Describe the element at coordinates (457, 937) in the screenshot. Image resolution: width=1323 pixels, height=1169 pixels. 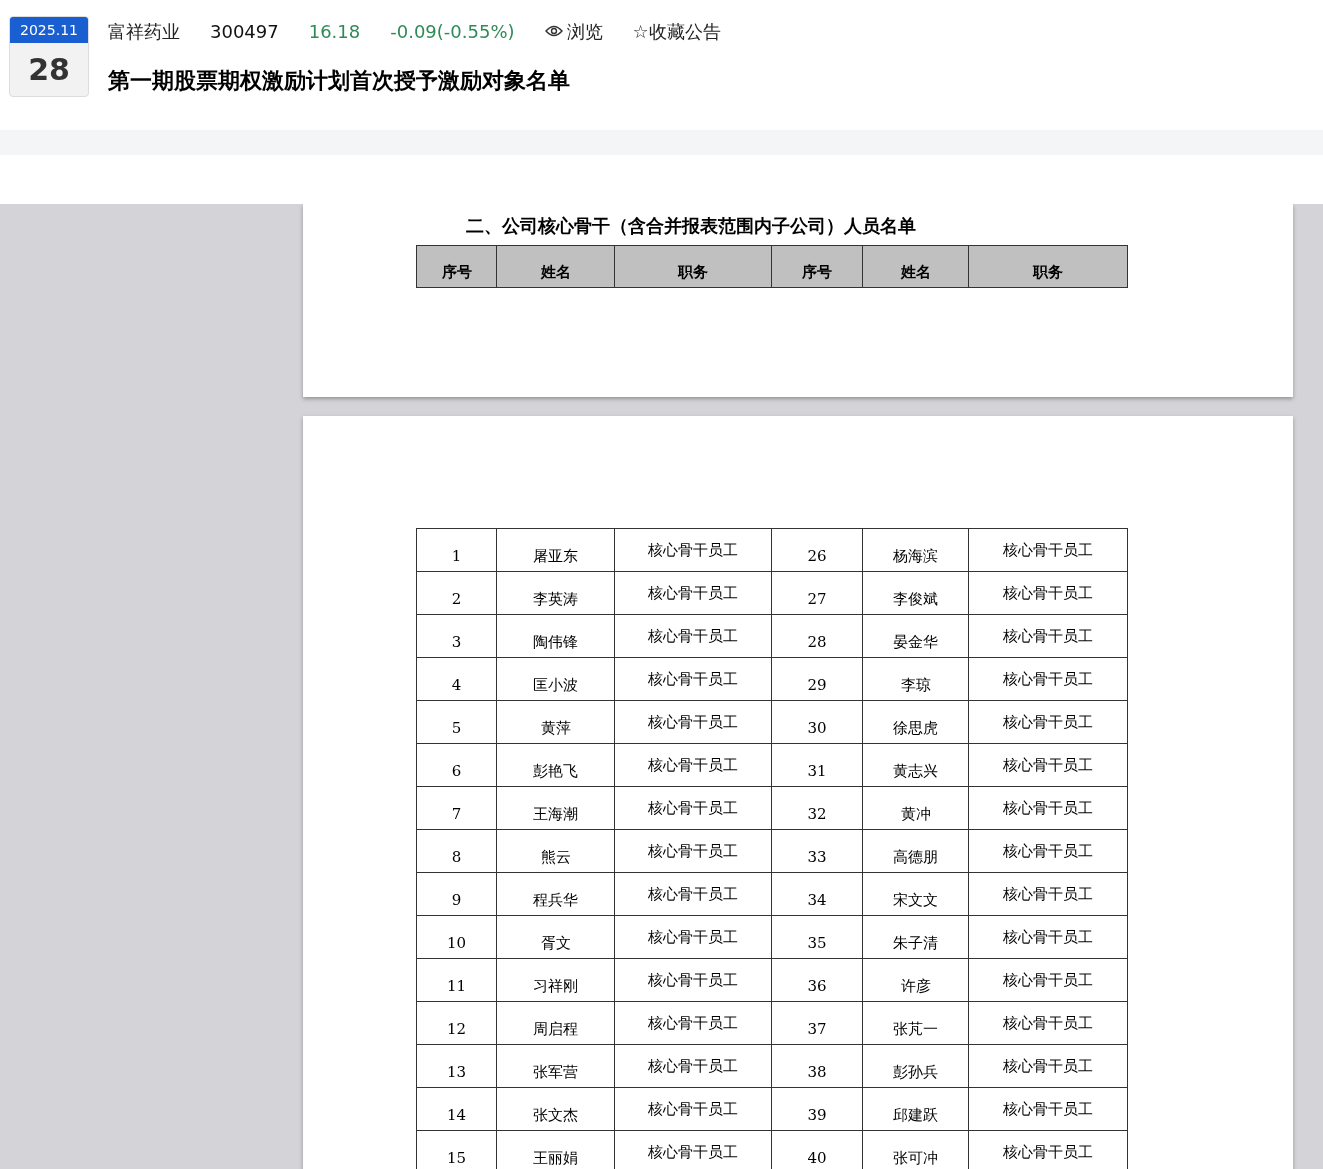
I see `table-cell: 10` at that location.